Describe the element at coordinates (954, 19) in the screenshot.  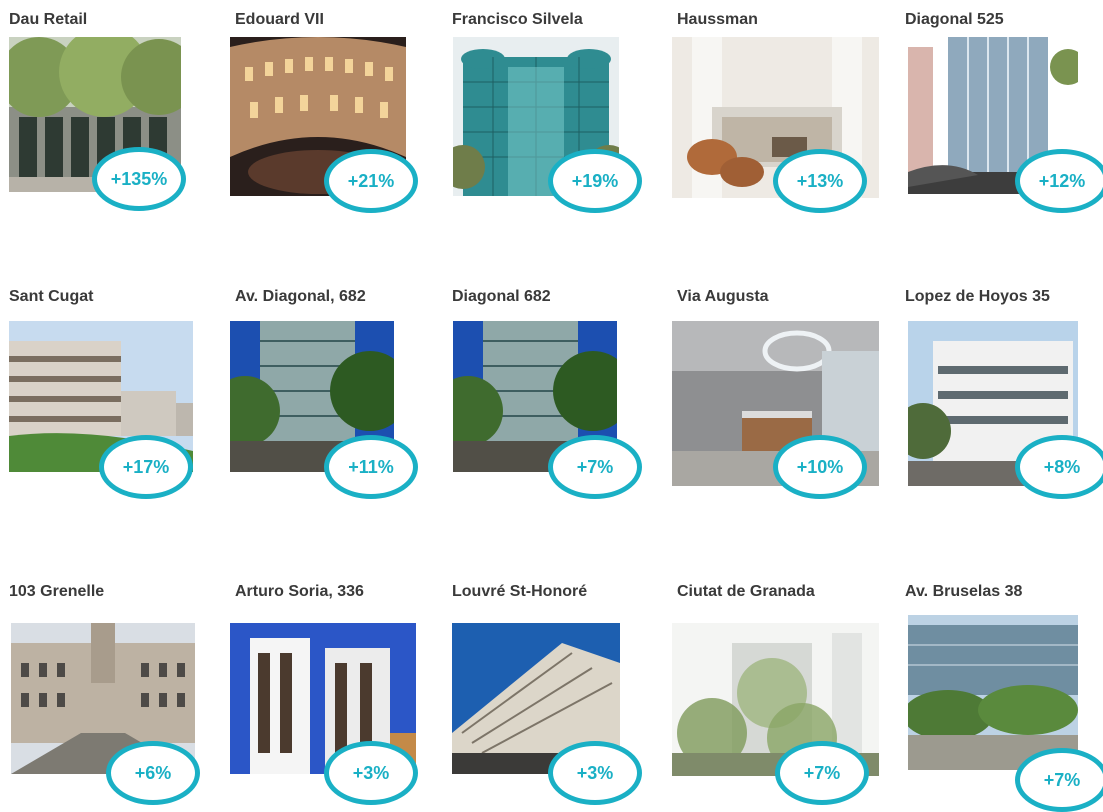
I see `property-name: Diagonal 525` at that location.